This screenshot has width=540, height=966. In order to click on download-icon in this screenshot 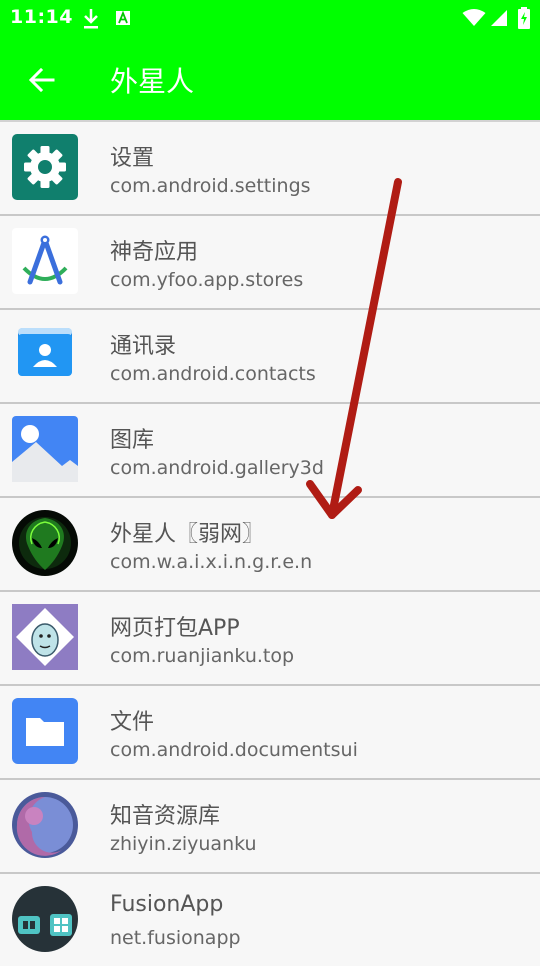, I will do `click(91, 19)`.